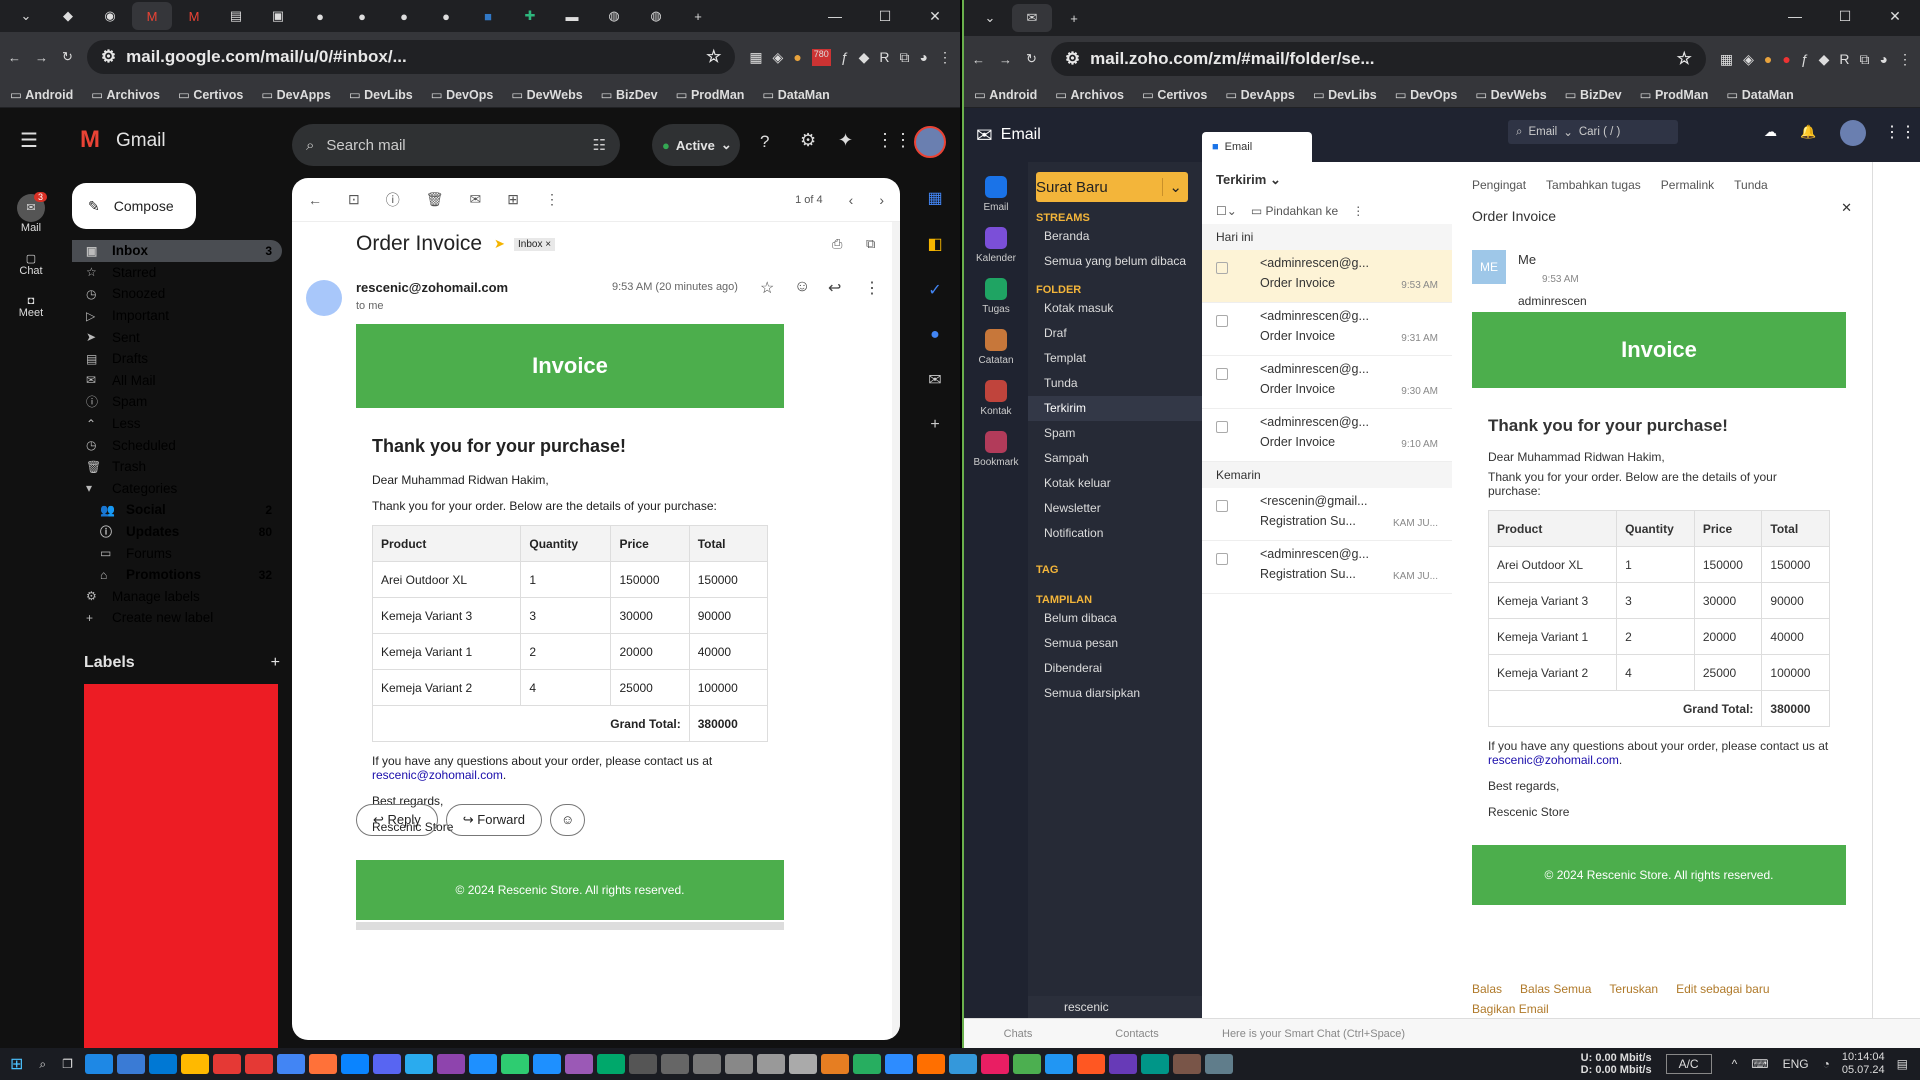 Image resolution: width=1920 pixels, height=1080 pixels. What do you see at coordinates (1726, 59) in the screenshot?
I see `ext-icon: ▦` at bounding box center [1726, 59].